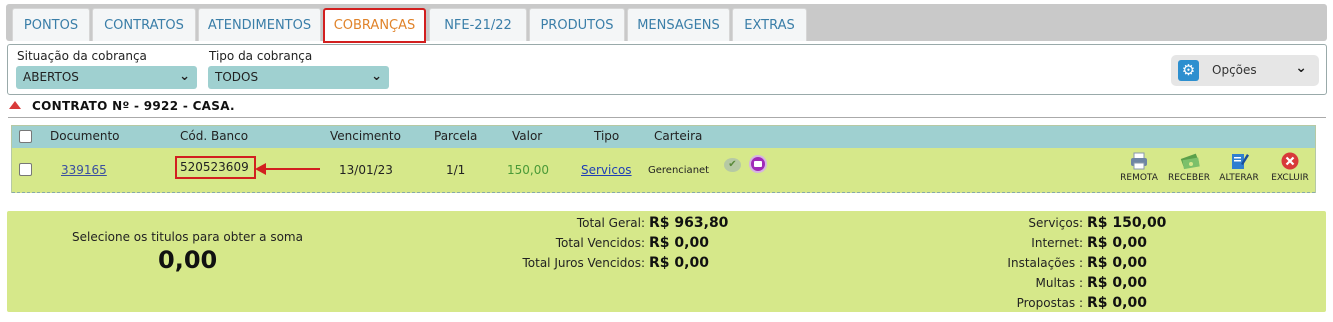  I want to click on remota-button: REMOTA, so click(1139, 167).